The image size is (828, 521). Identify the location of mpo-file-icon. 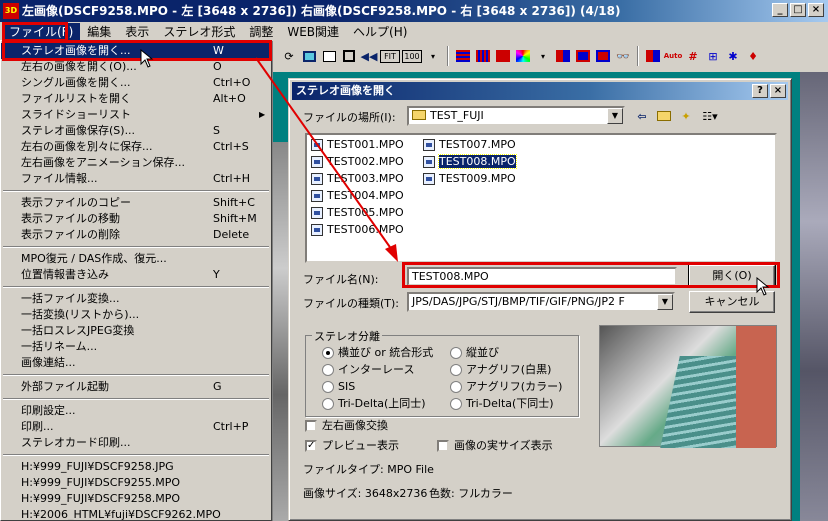
(317, 196).